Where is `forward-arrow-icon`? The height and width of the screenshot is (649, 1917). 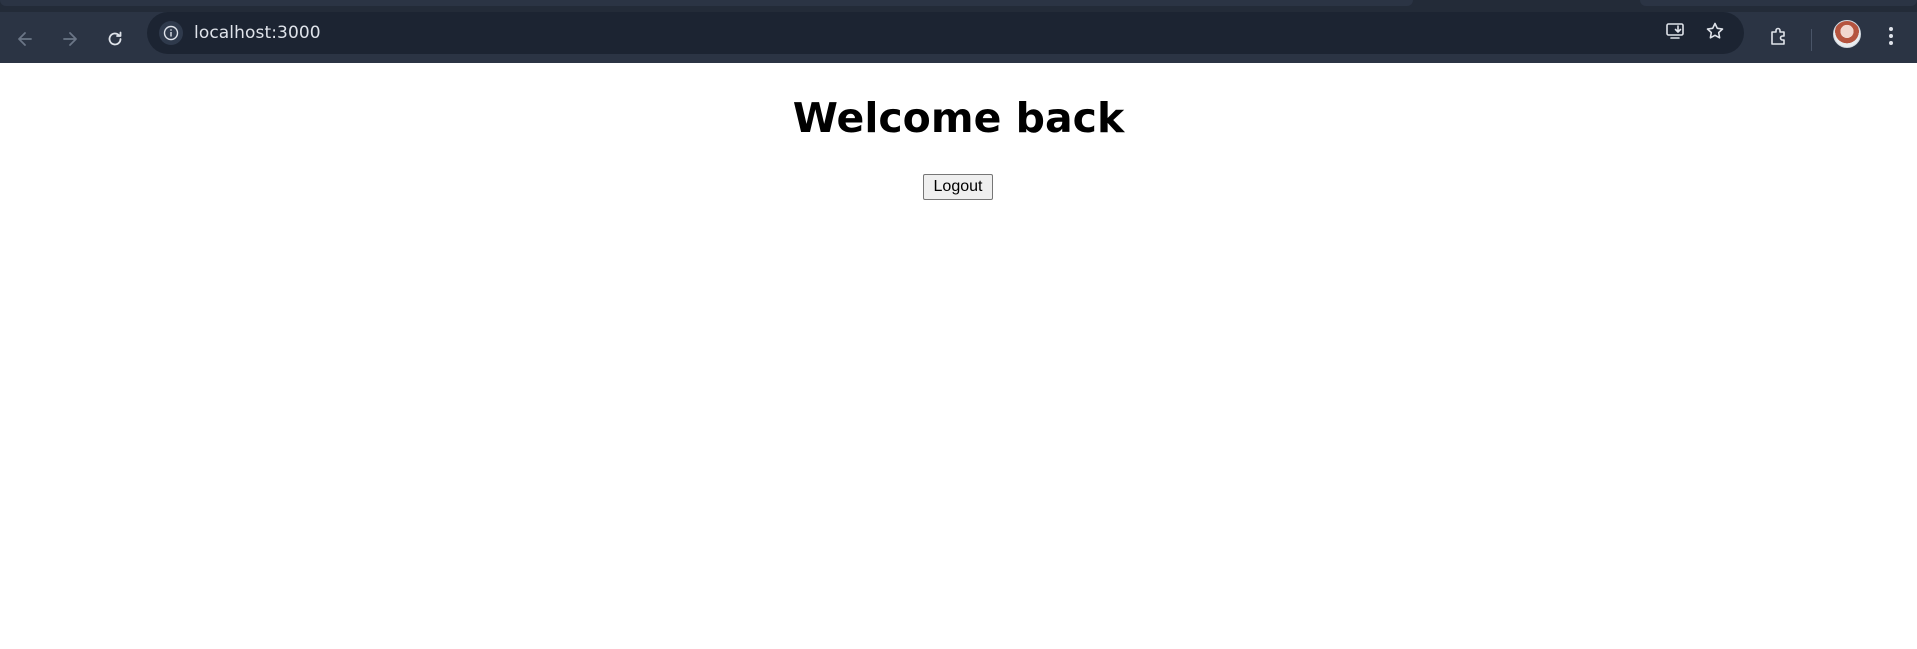
forward-arrow-icon is located at coordinates (70, 39).